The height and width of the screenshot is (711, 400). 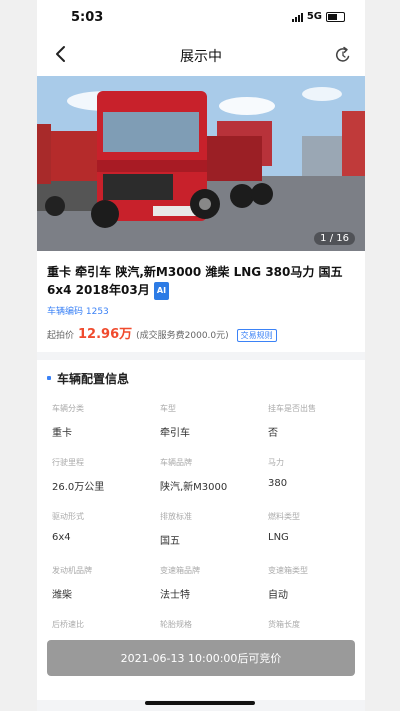 I want to click on refresh-icon, so click(x=343, y=55).